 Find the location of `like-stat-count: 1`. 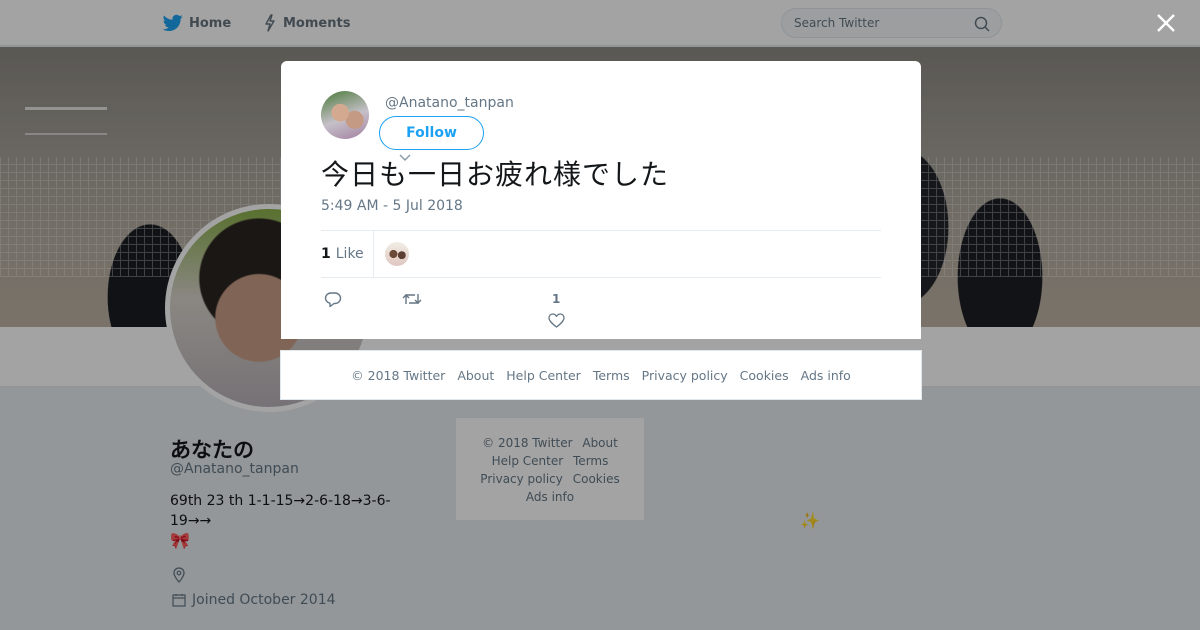

like-stat-count: 1 is located at coordinates (326, 254).